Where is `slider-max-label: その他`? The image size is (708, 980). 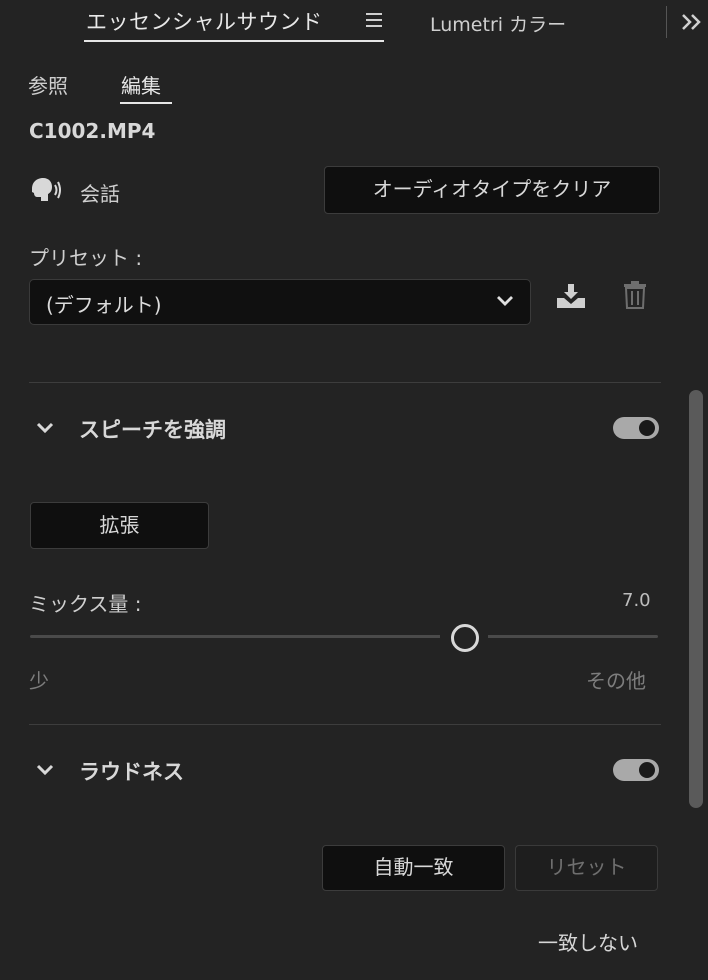
slider-max-label: その他 is located at coordinates (616, 681).